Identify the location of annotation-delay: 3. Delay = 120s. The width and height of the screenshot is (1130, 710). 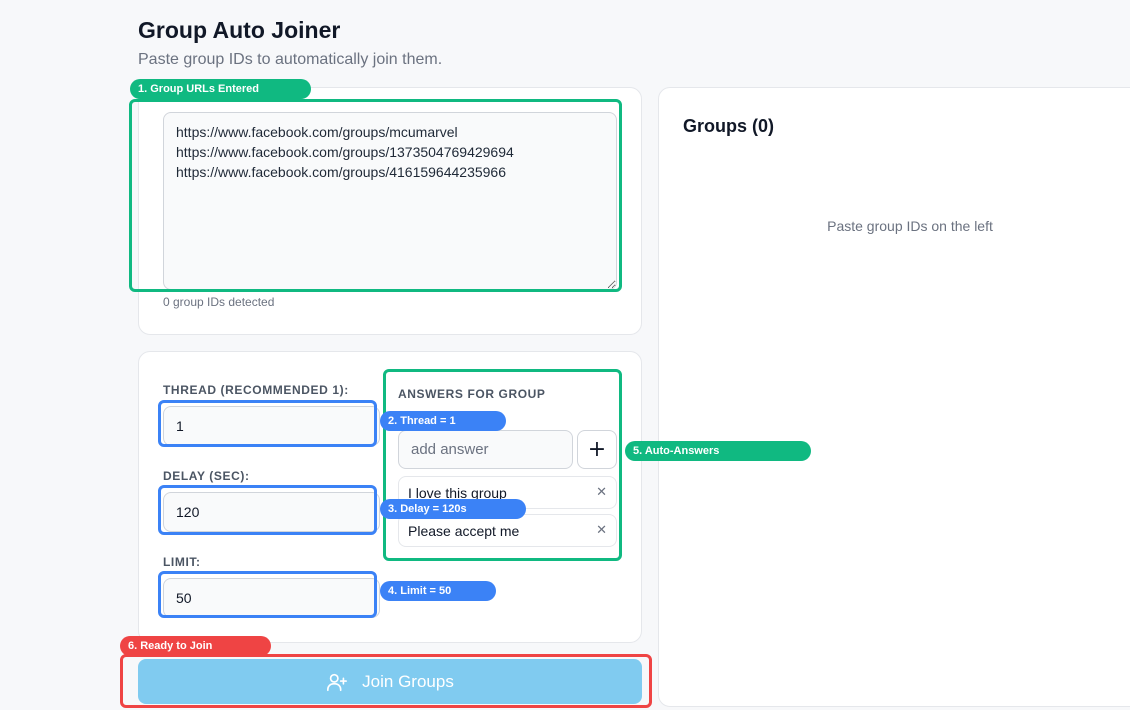
(453, 509).